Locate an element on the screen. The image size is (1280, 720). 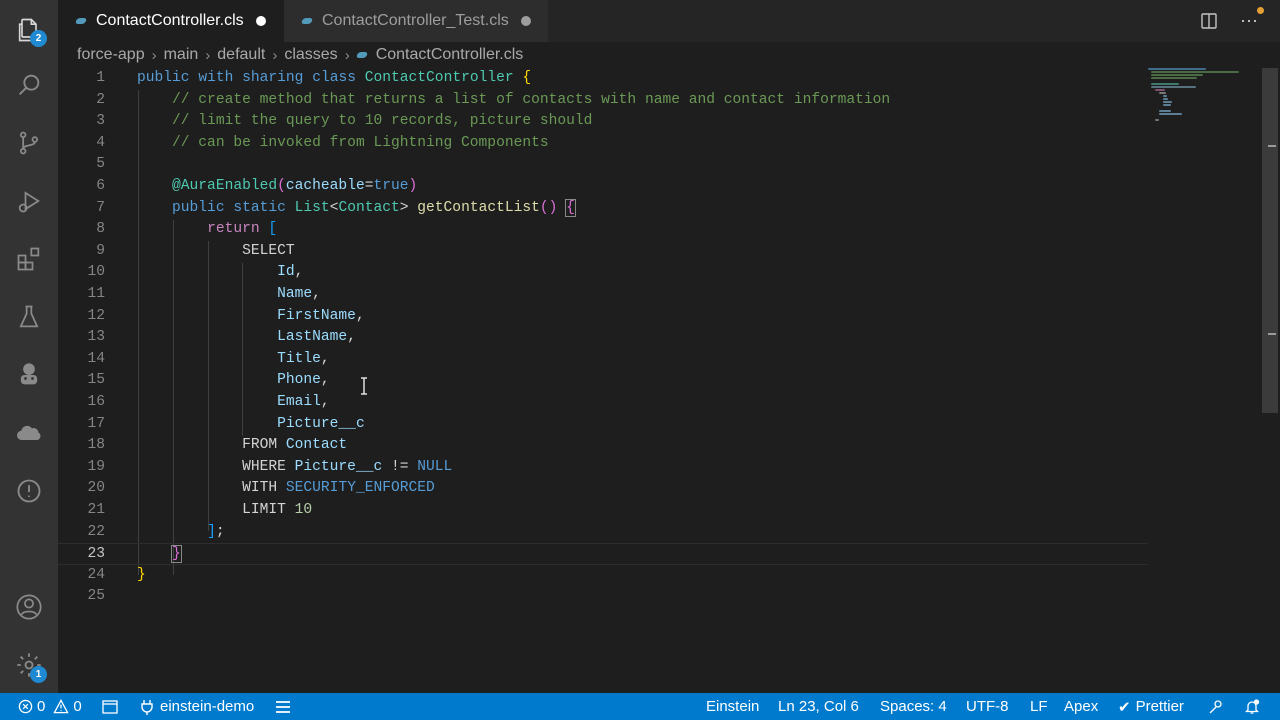
code-line: 8 return [ is located at coordinates (187, 229).